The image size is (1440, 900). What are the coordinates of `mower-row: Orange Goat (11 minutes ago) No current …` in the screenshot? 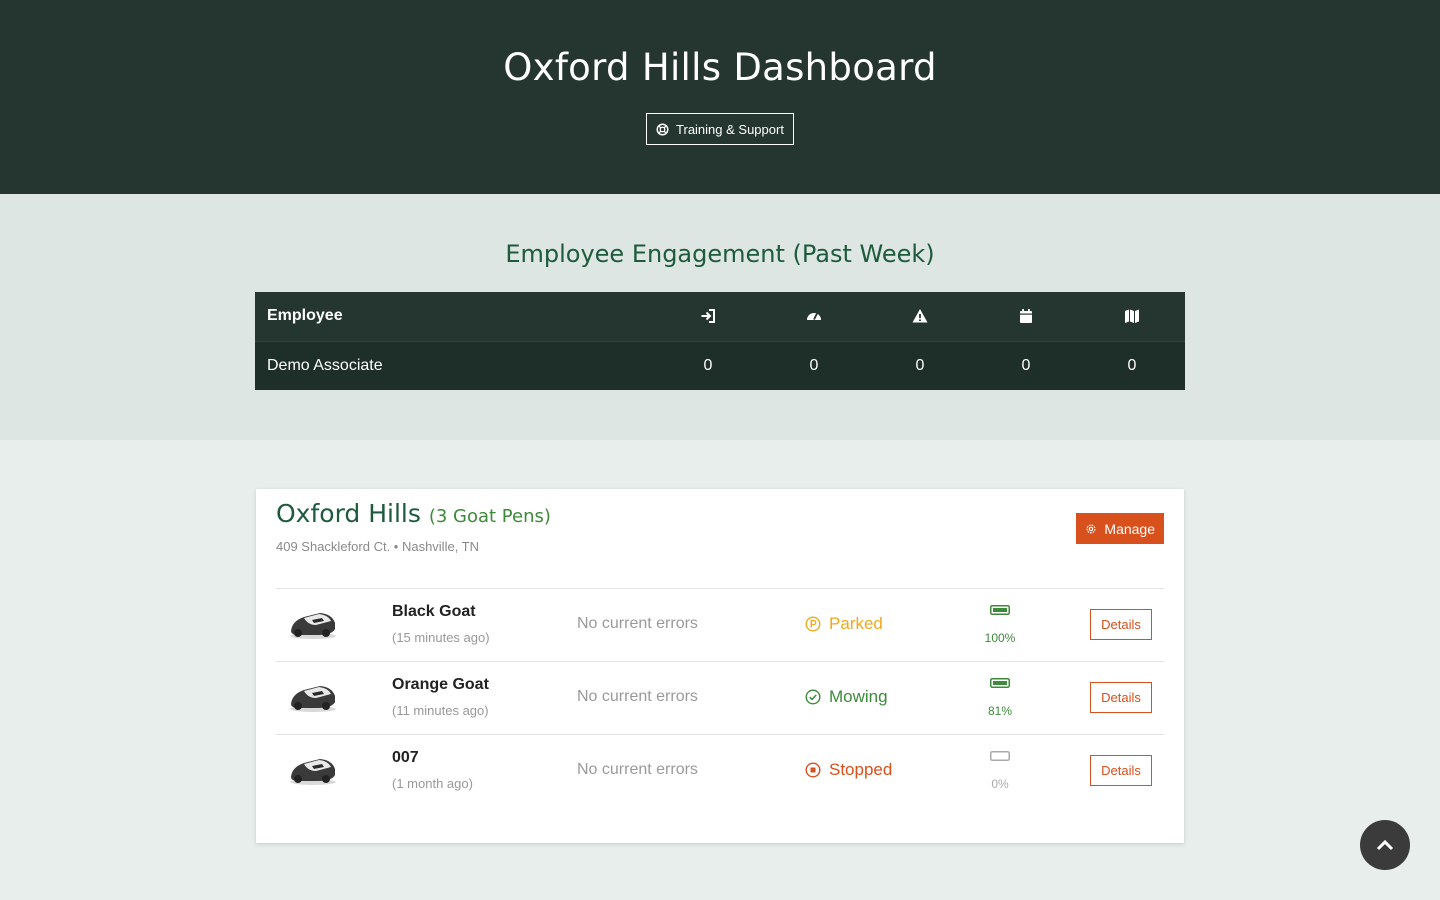 It's located at (720, 697).